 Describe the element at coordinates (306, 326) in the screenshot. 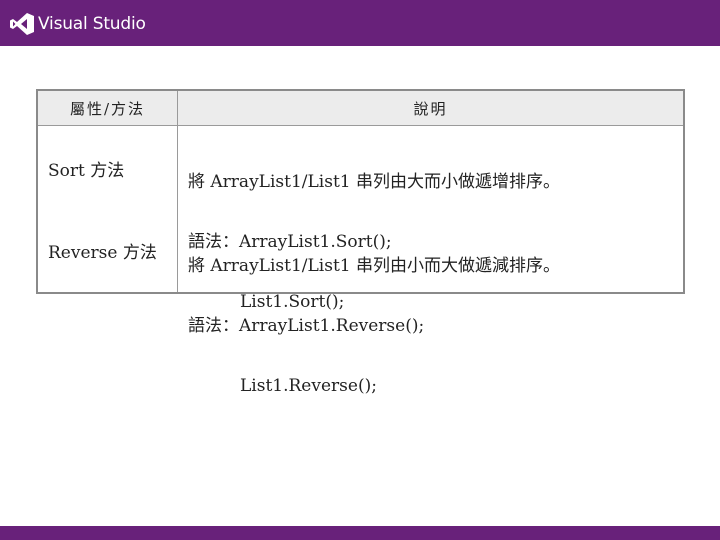

I see `reverse-syntax: 語法：ArrayList1.Reverse();` at that location.